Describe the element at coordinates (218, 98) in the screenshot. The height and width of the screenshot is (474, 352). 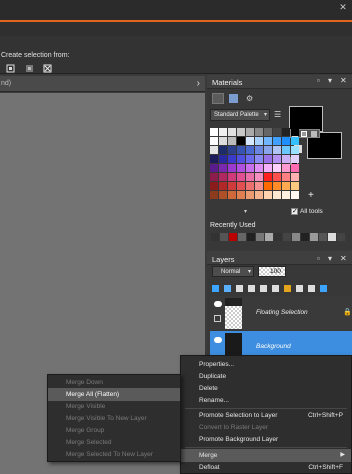
I see `frame-tab-icon` at that location.